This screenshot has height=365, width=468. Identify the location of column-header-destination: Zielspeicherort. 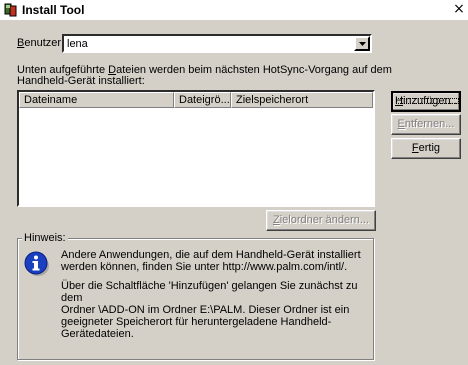
(302, 100).